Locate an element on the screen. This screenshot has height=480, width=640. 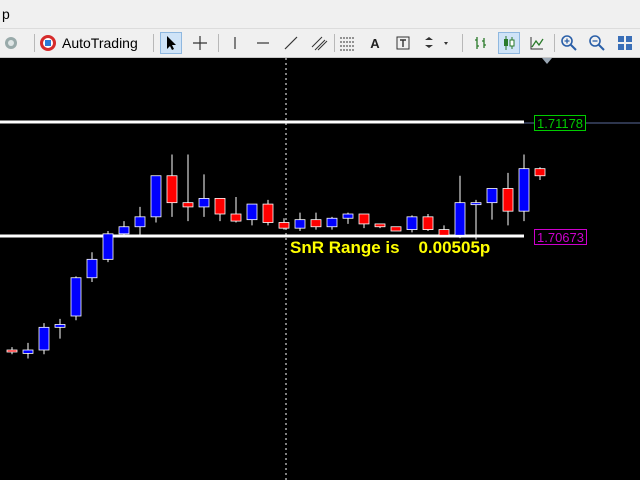
arrows-dropdown-button is located at coordinates (436, 43).